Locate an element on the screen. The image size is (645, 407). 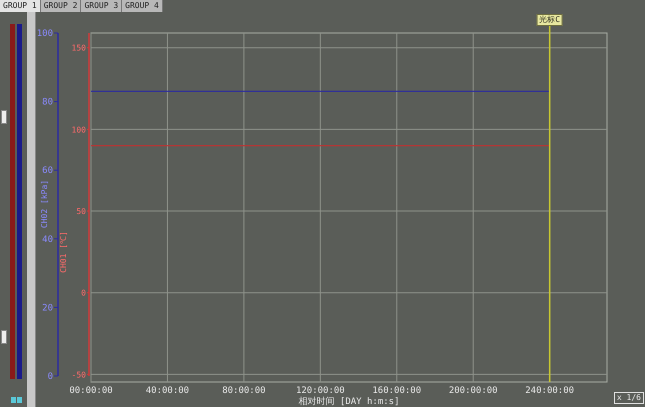
group-tab: GROUP 4 is located at coordinates (142, 6).